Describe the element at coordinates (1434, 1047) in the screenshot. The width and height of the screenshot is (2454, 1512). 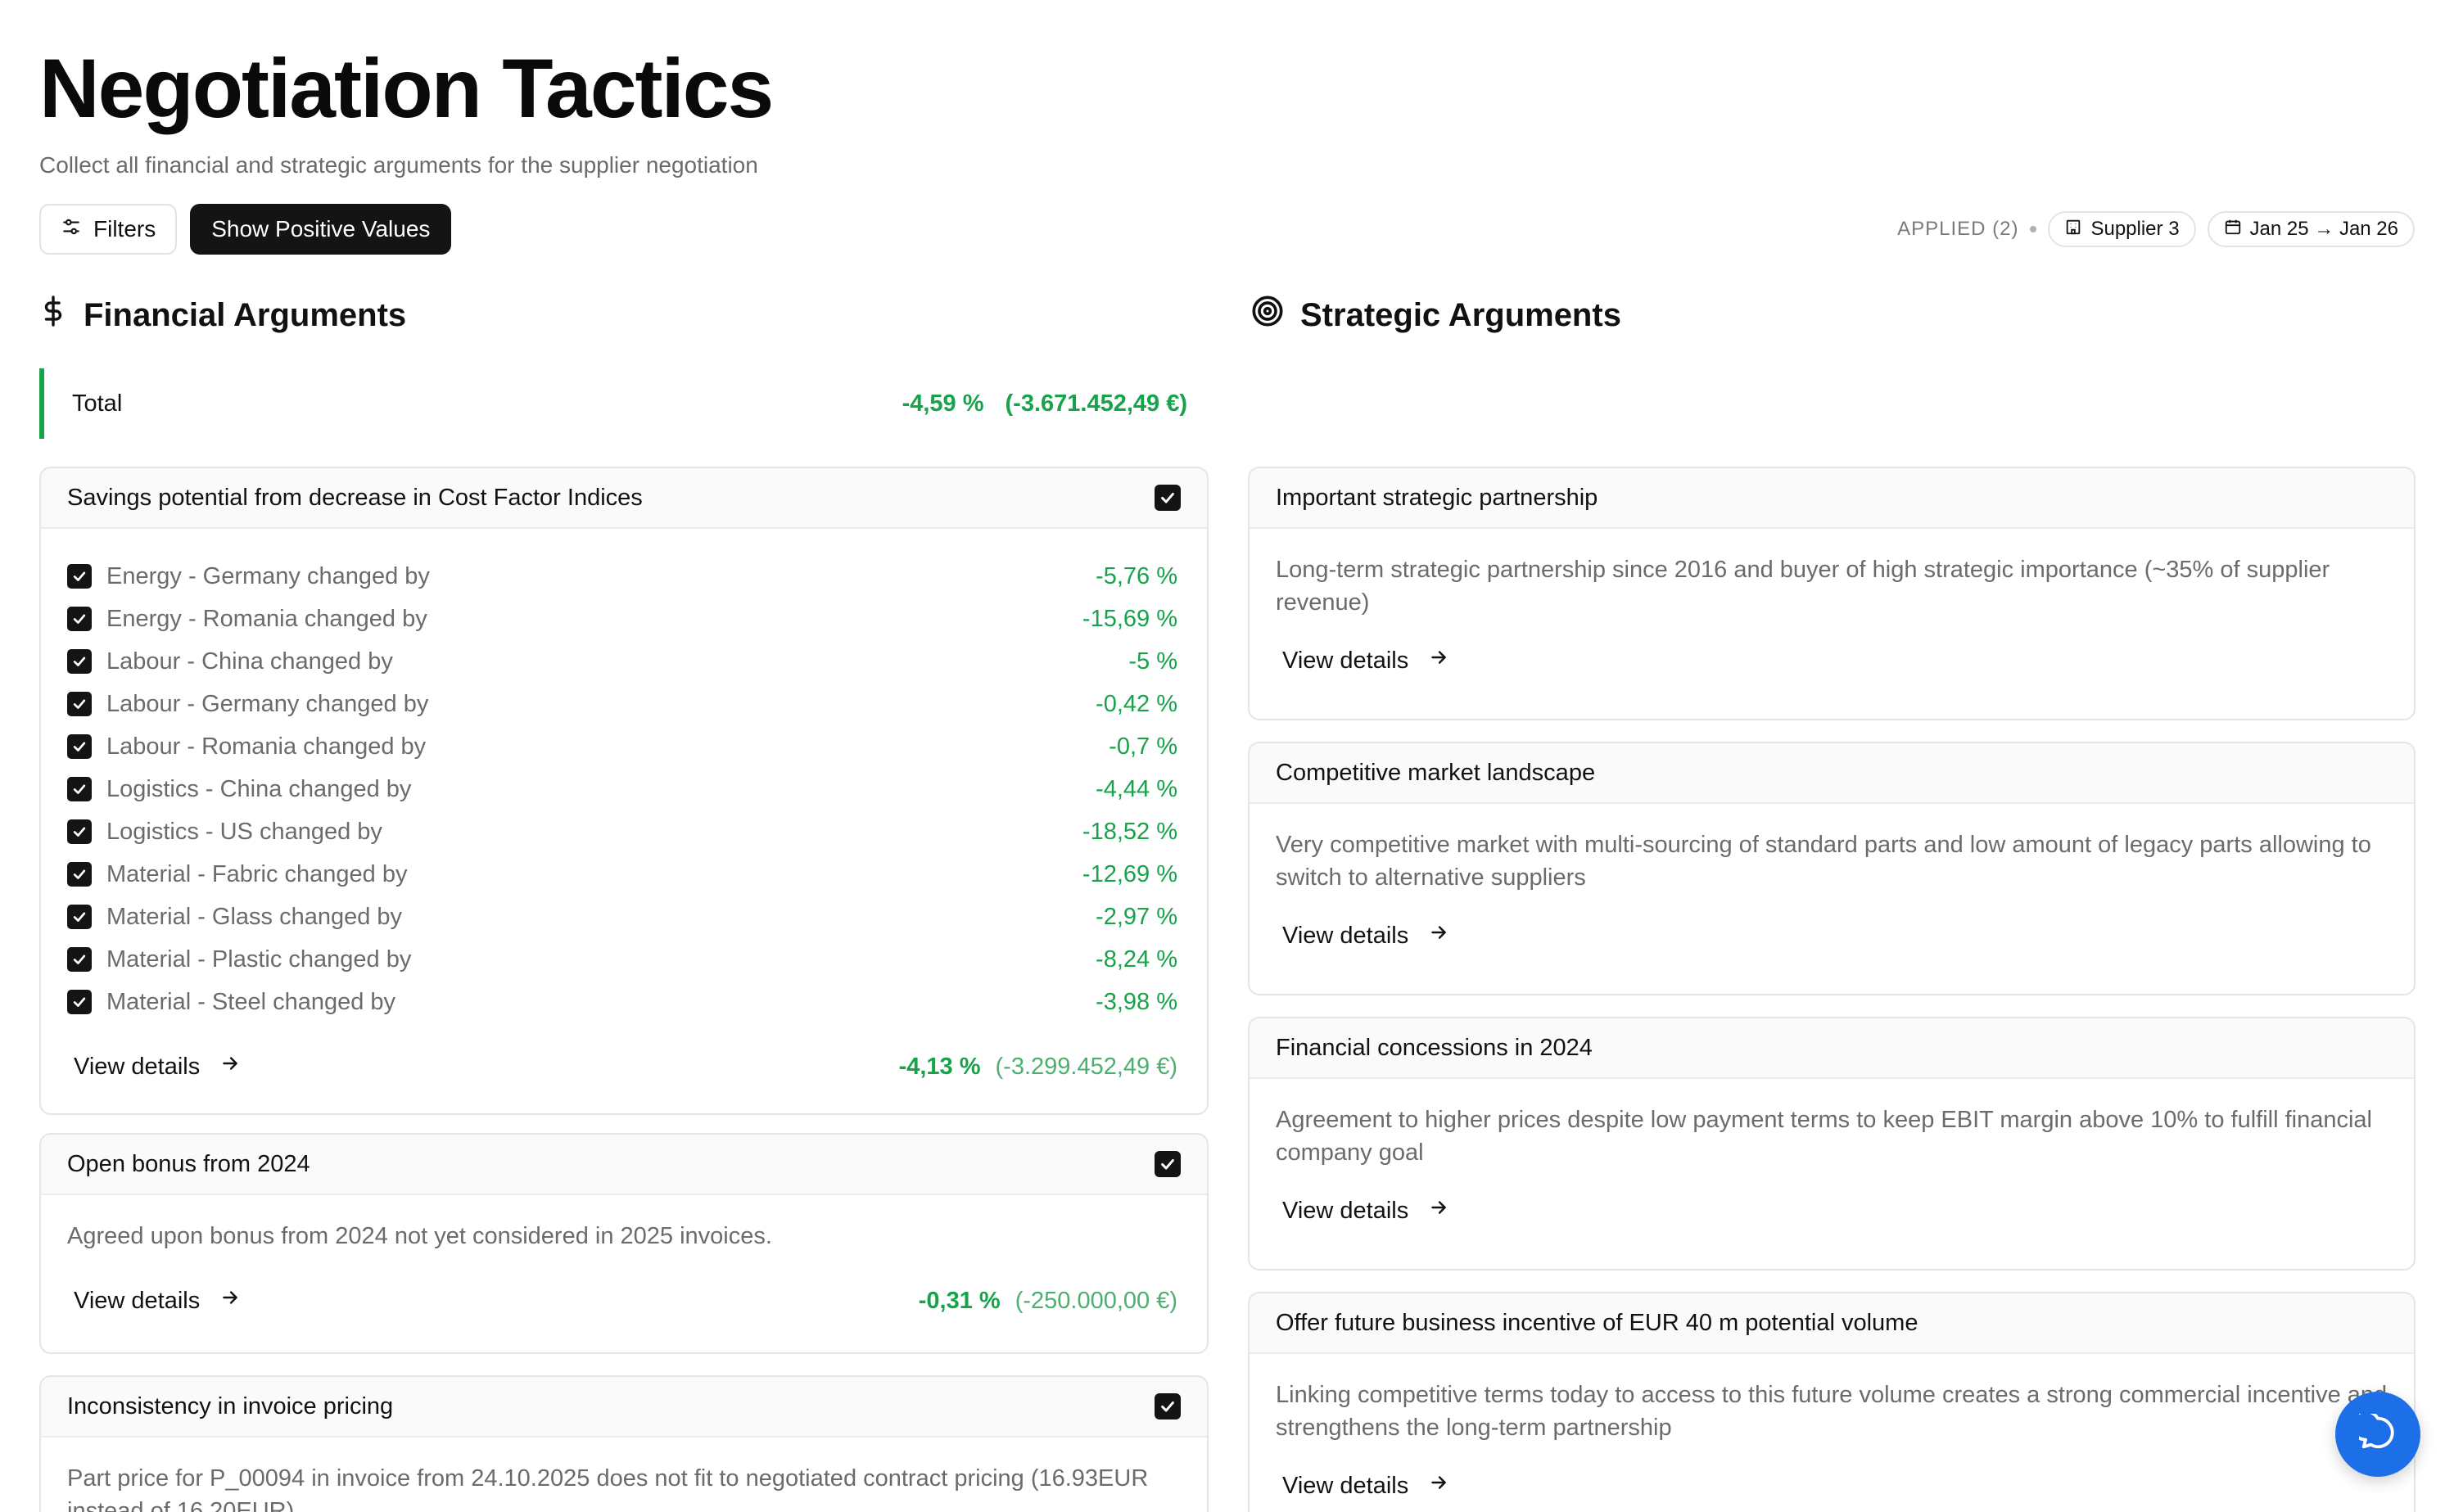
I see `card-title: Financial concessions in 2024` at that location.